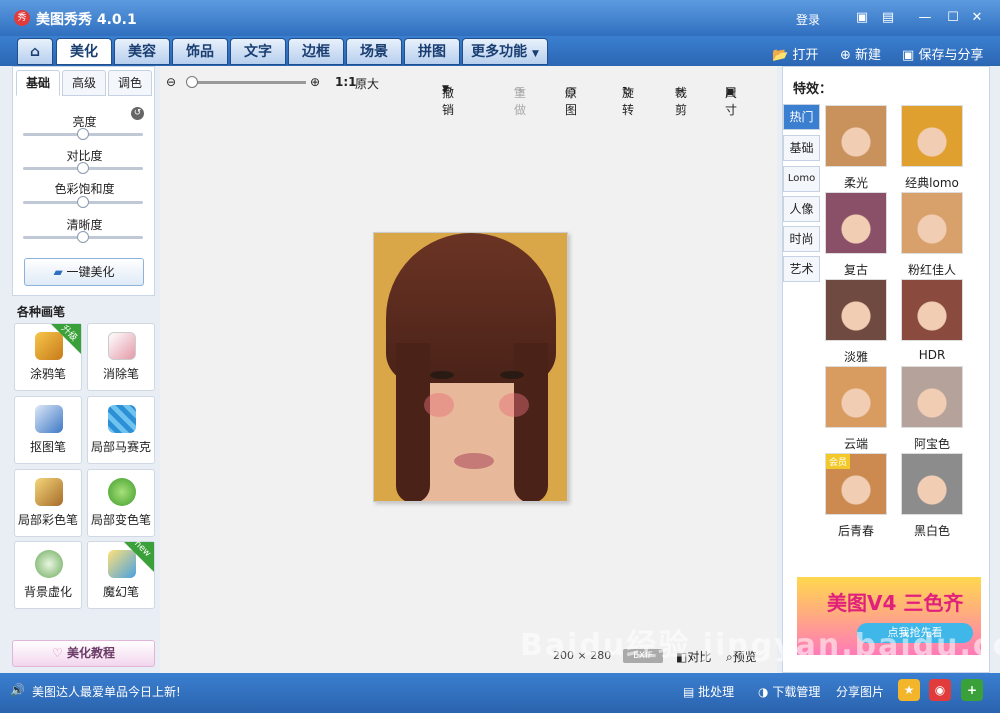 This screenshot has height=713, width=1000. I want to click on batch-button: ▤ 批处理, so click(708, 691).